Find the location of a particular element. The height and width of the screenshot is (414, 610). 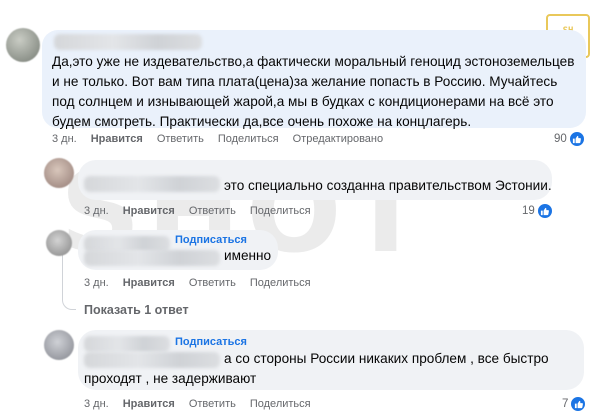

reaction-count: 7 is located at coordinates (574, 404).